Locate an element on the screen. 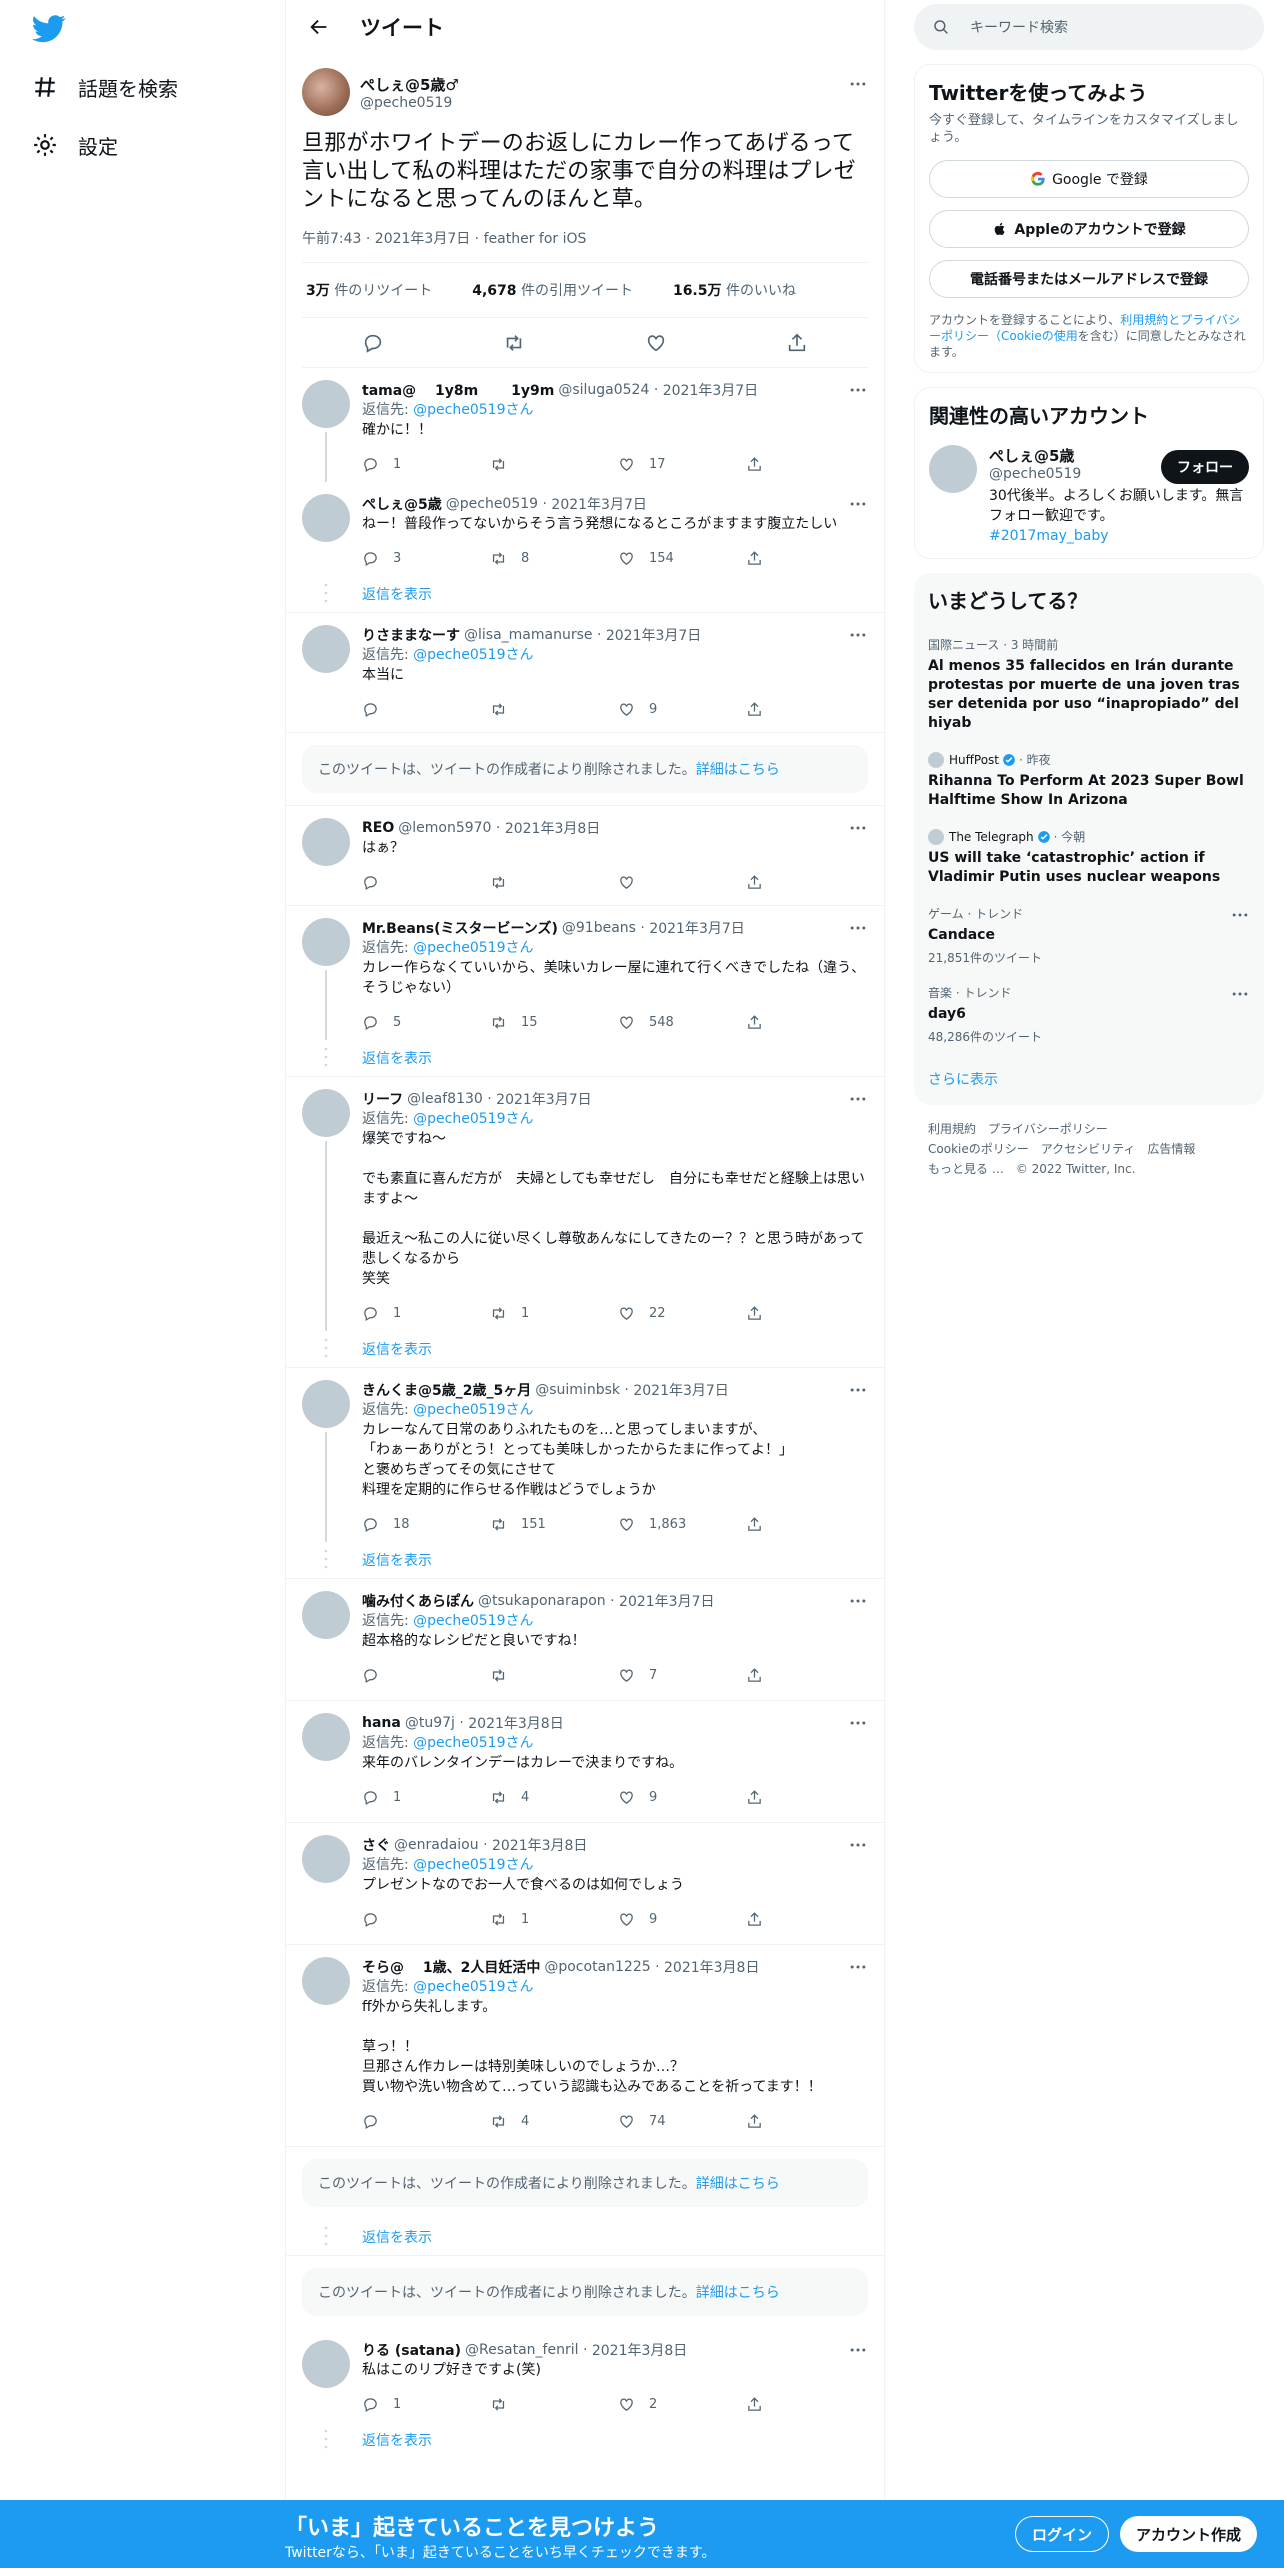 This screenshot has height=2568, width=1284. follow-button: フォロー is located at coordinates (1205, 467).